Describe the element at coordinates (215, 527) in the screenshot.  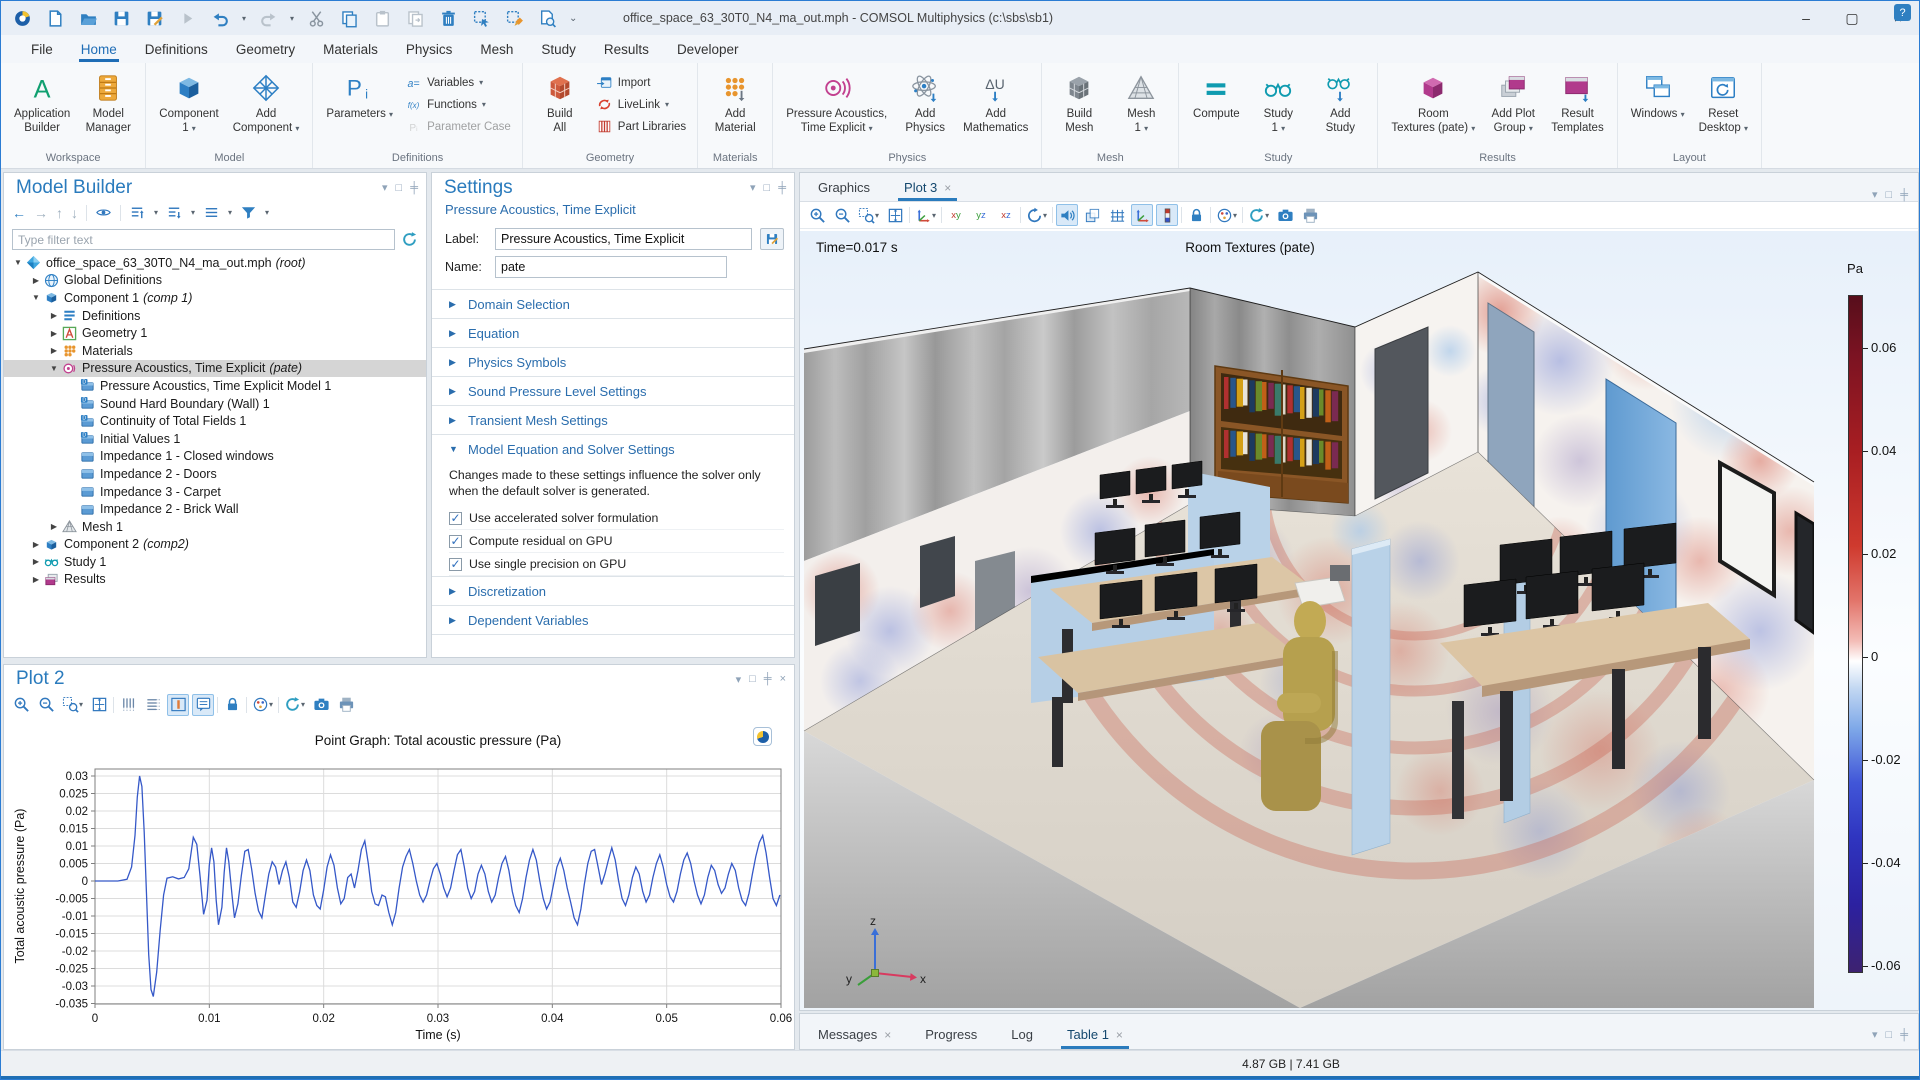
I see `tree-node-mesh-1: ▶ Mesh 1` at that location.